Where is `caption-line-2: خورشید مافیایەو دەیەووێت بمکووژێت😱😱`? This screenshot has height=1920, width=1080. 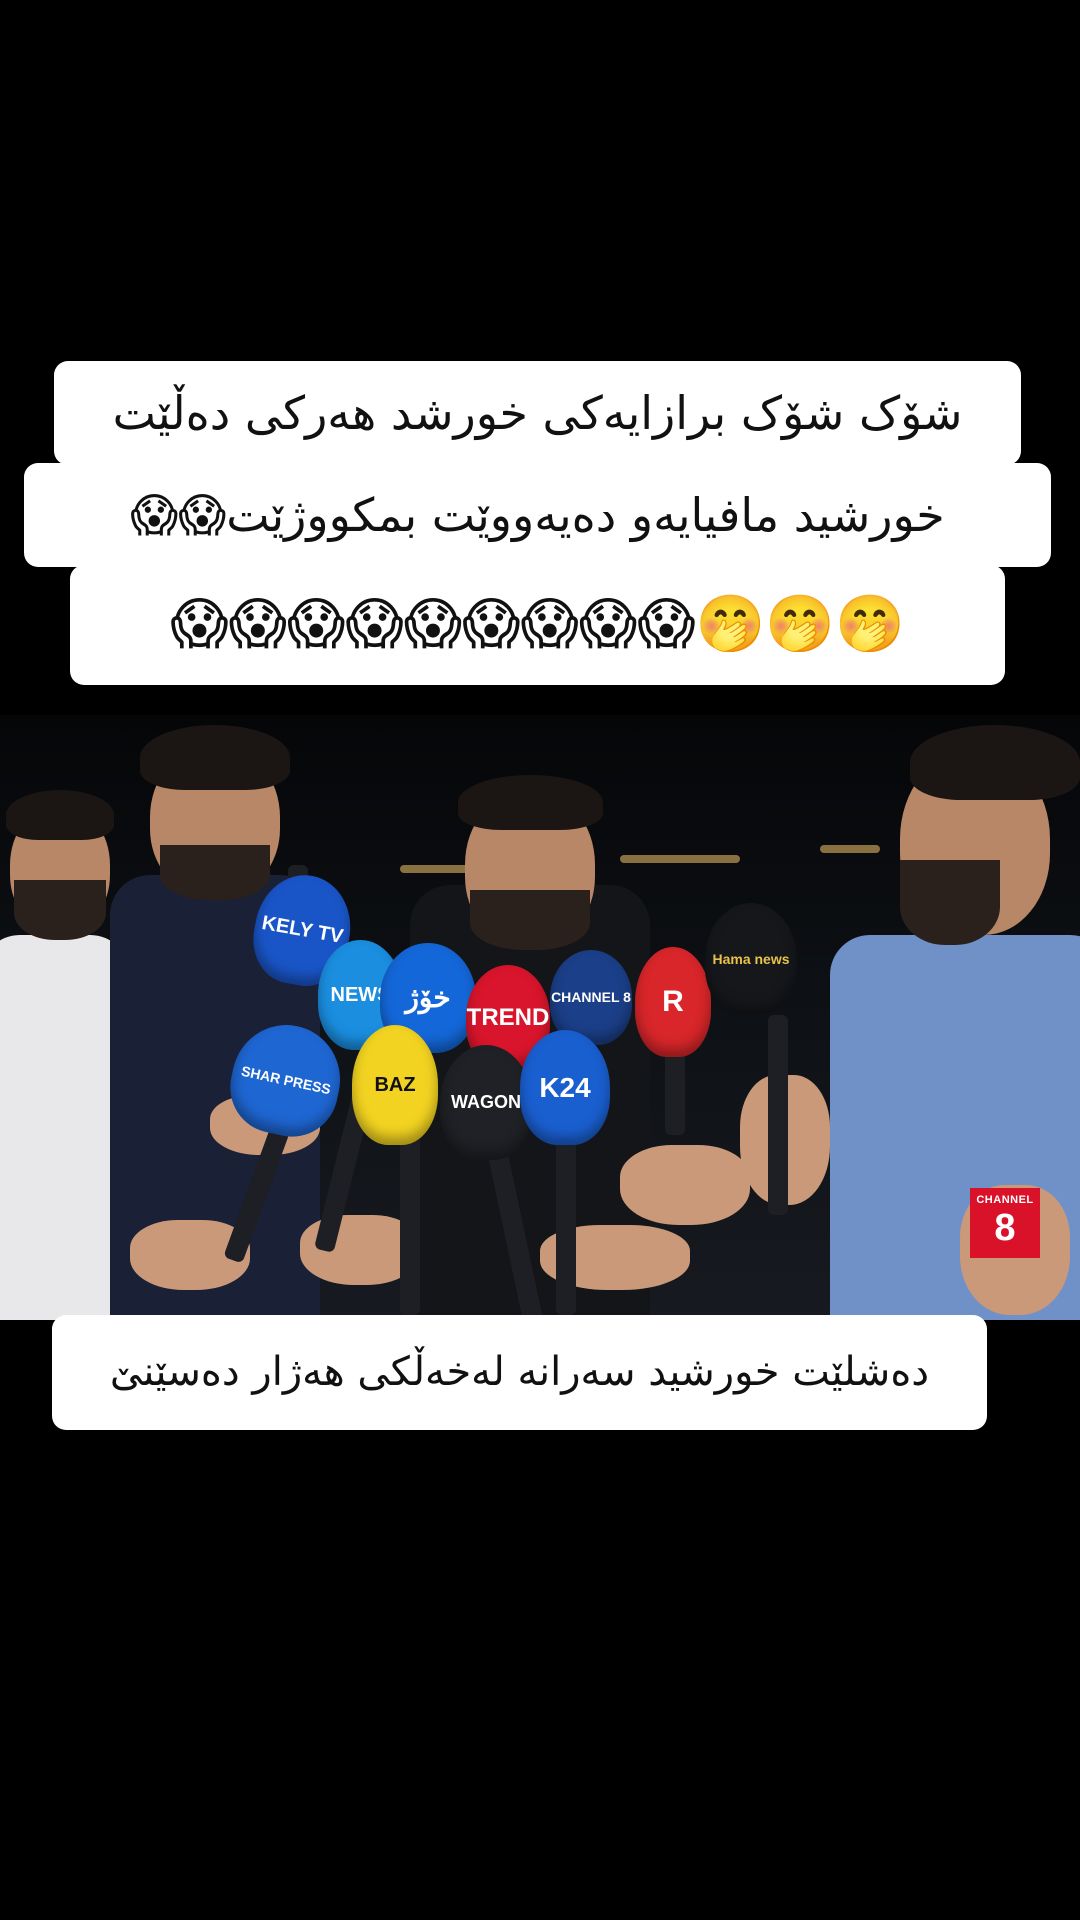 caption-line-2: خورشید مافیایەو دەیەووێت بمکووژێت😱😱 is located at coordinates (537, 515).